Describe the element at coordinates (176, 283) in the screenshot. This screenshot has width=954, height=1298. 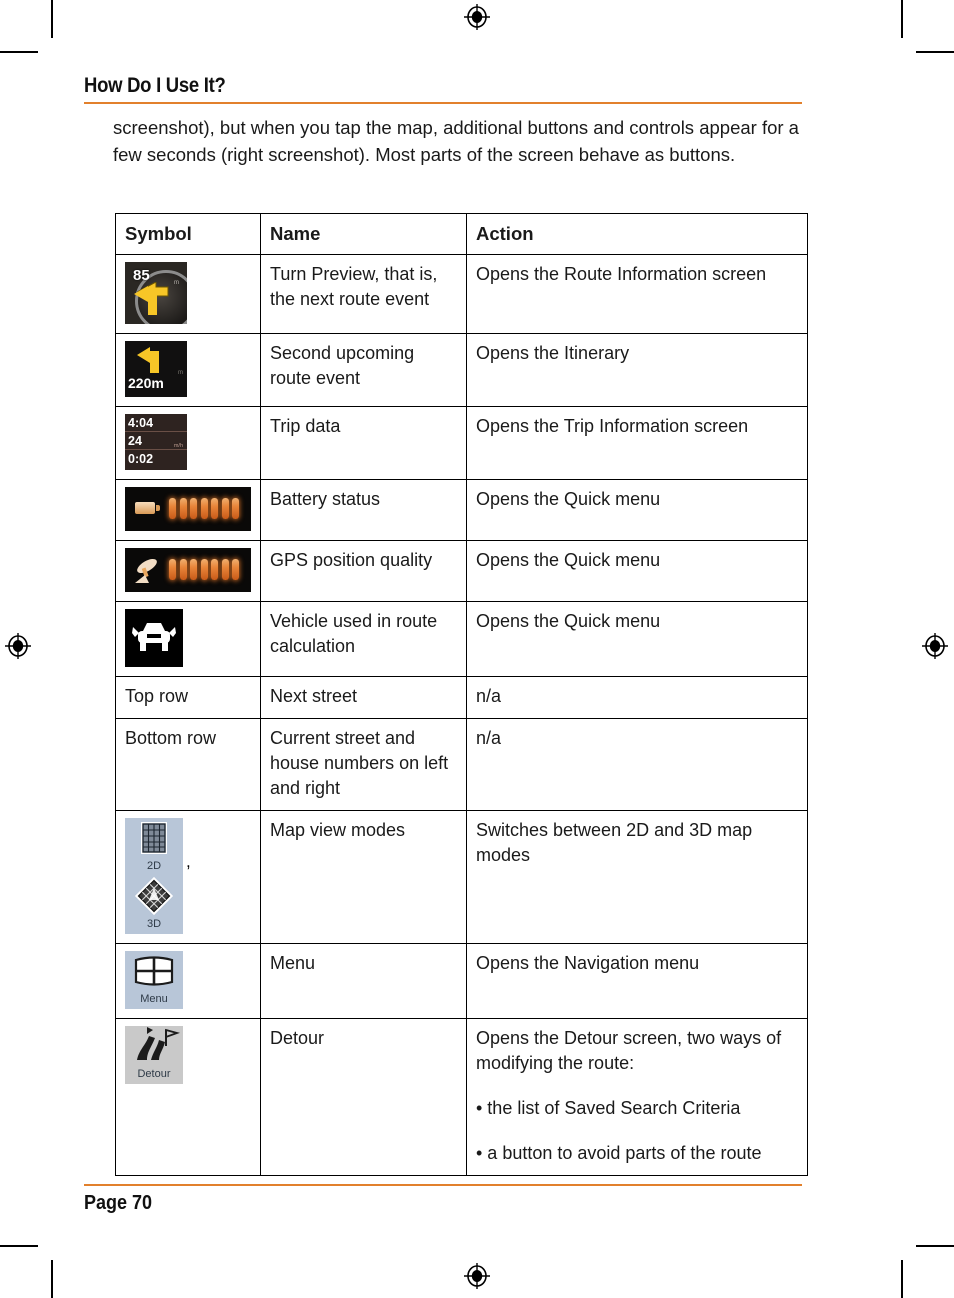
I see `turn-preview-unit: m` at that location.